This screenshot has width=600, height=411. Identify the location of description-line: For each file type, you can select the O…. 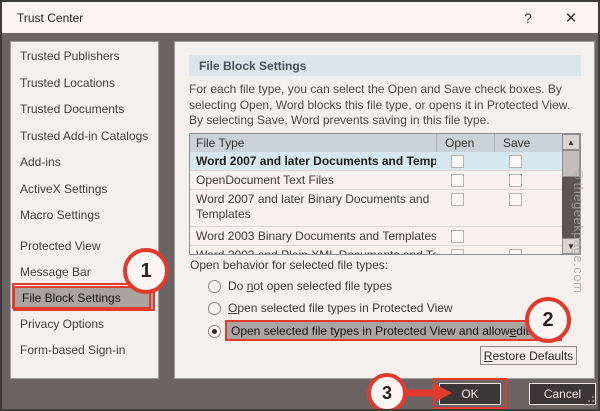
(375, 89).